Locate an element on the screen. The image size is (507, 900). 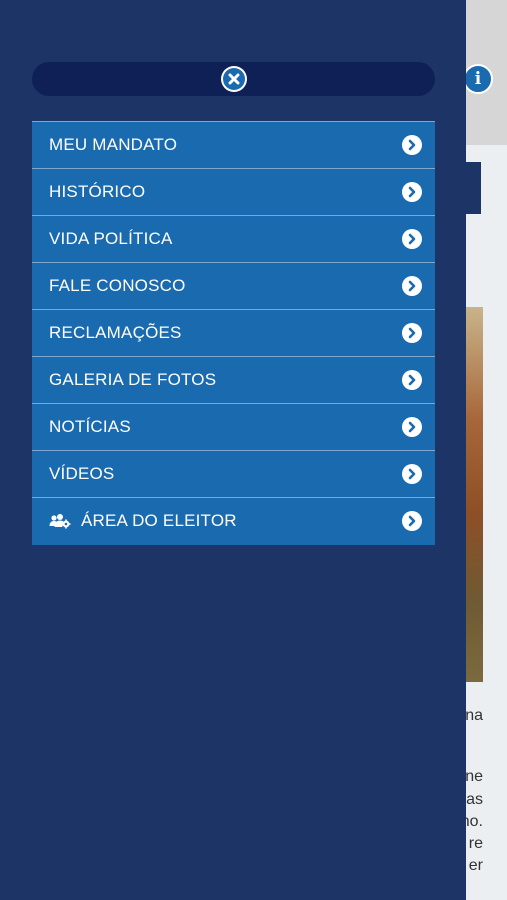
menu-item-label: VÍDEOS is located at coordinates (82, 473).